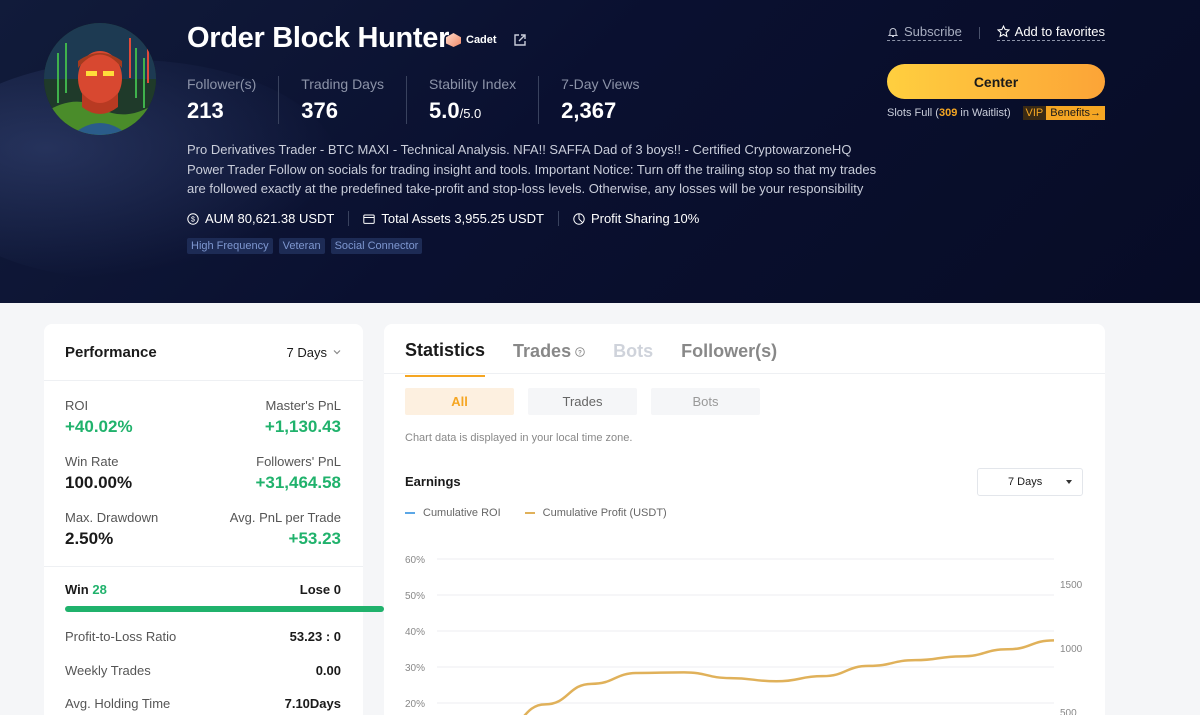 Image resolution: width=1200 pixels, height=715 pixels. Describe the element at coordinates (580, 351) in the screenshot. I see `help-icon: ?` at that location.